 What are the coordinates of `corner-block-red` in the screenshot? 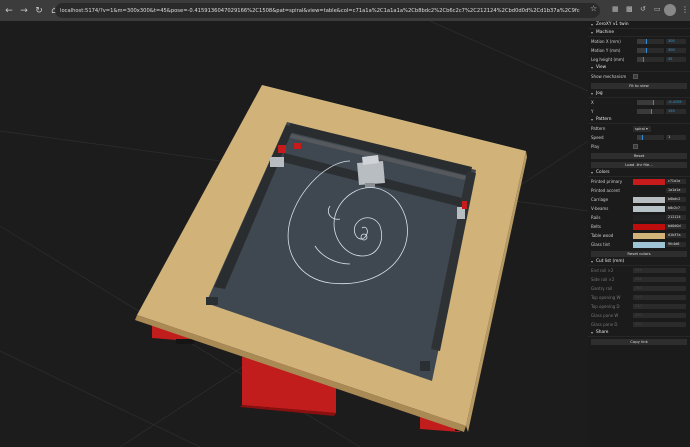 It's located at (464, 205).